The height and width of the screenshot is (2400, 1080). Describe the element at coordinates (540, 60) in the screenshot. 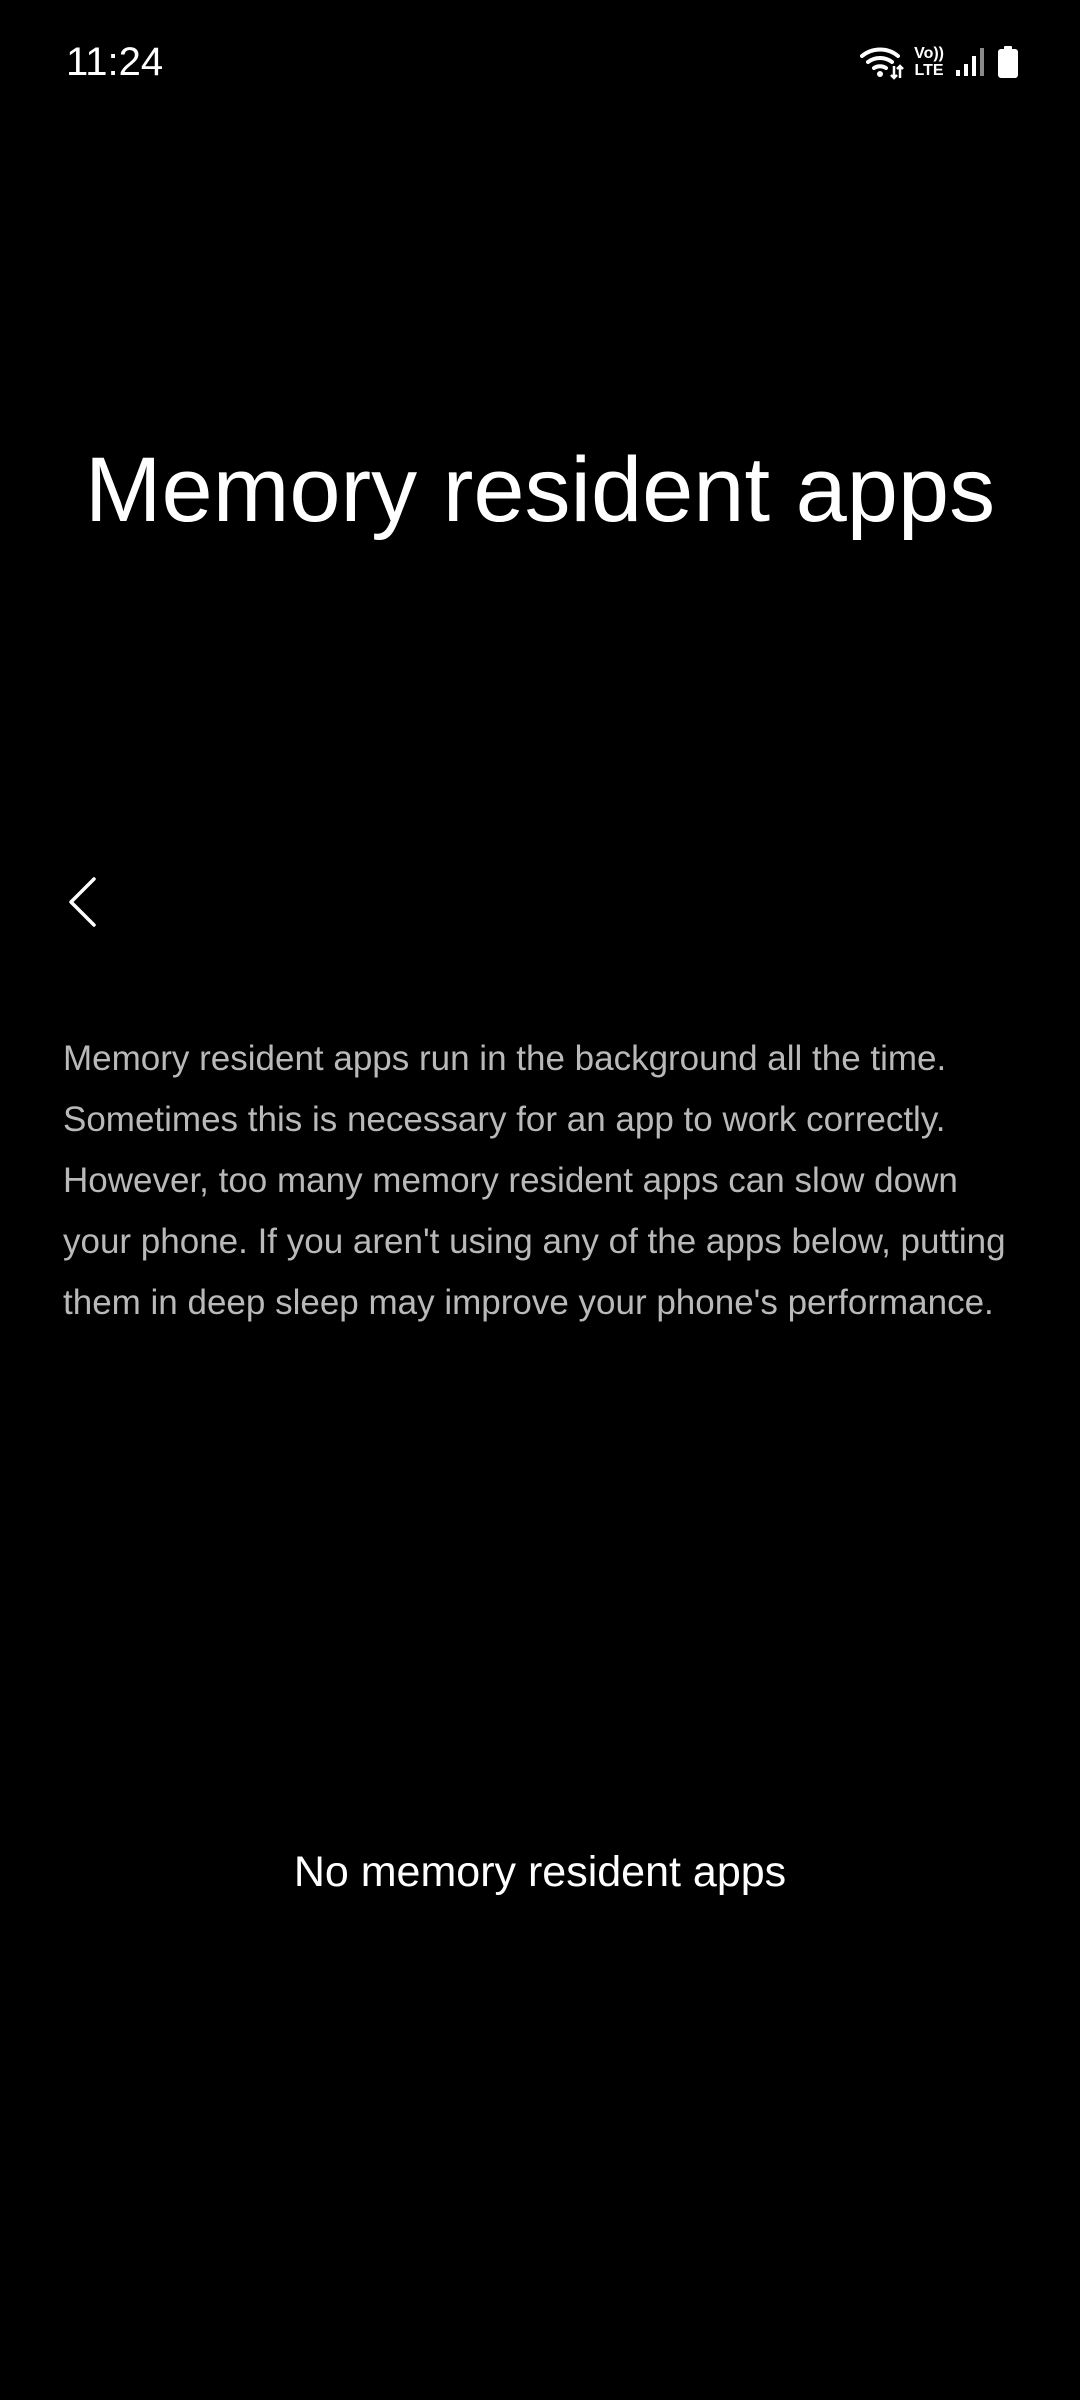

I see `status-bar: 11:24 Vo)) LTE` at that location.